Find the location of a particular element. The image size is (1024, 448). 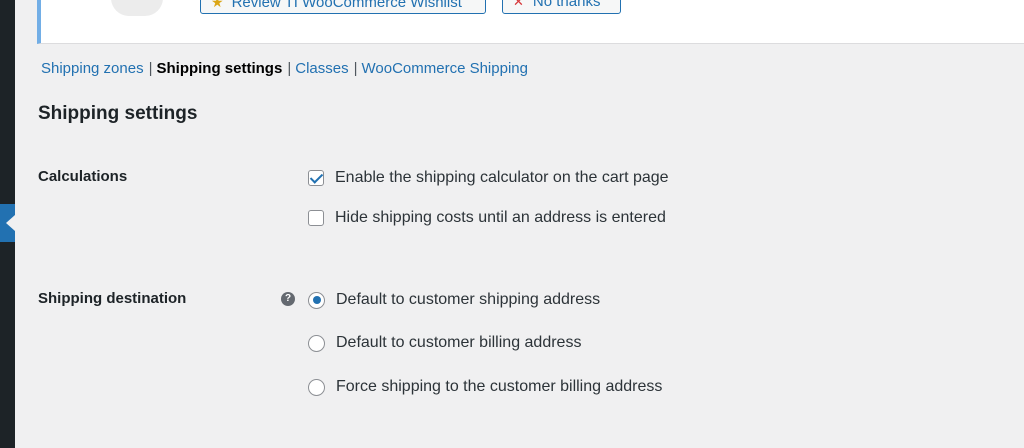

calculations-label: Calculations is located at coordinates (83, 176).